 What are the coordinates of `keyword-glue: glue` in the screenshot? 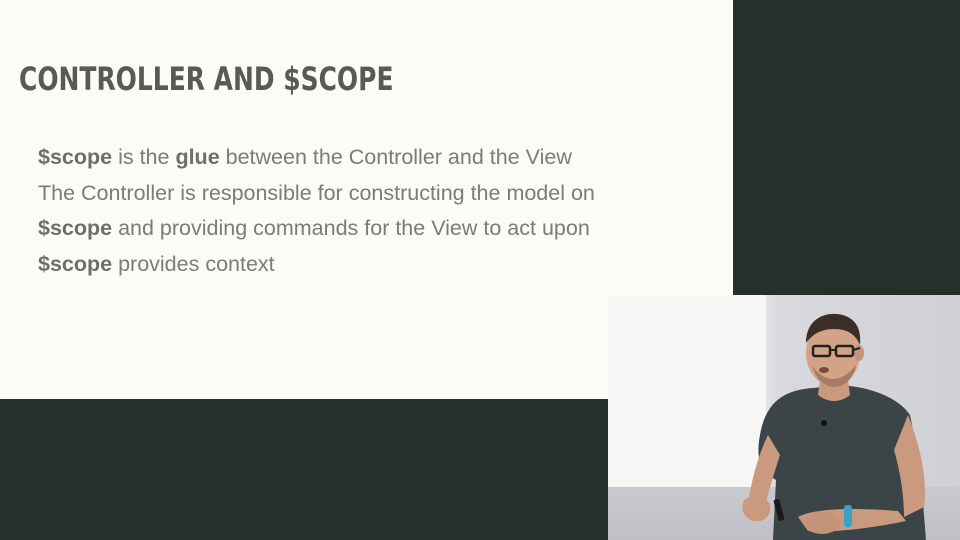 It's located at (197, 157).